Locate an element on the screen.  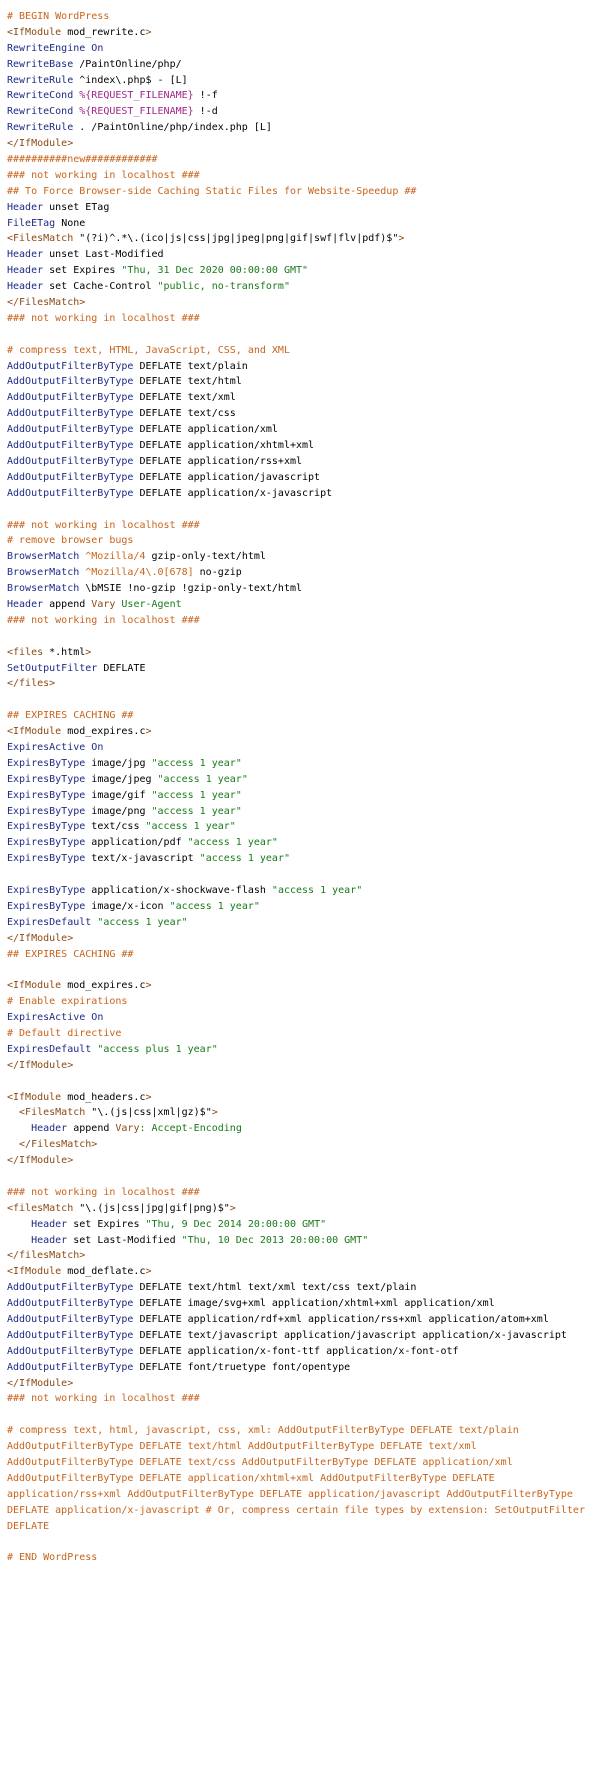
code-token: ### not working in localhost ### is located at coordinates (103, 175).